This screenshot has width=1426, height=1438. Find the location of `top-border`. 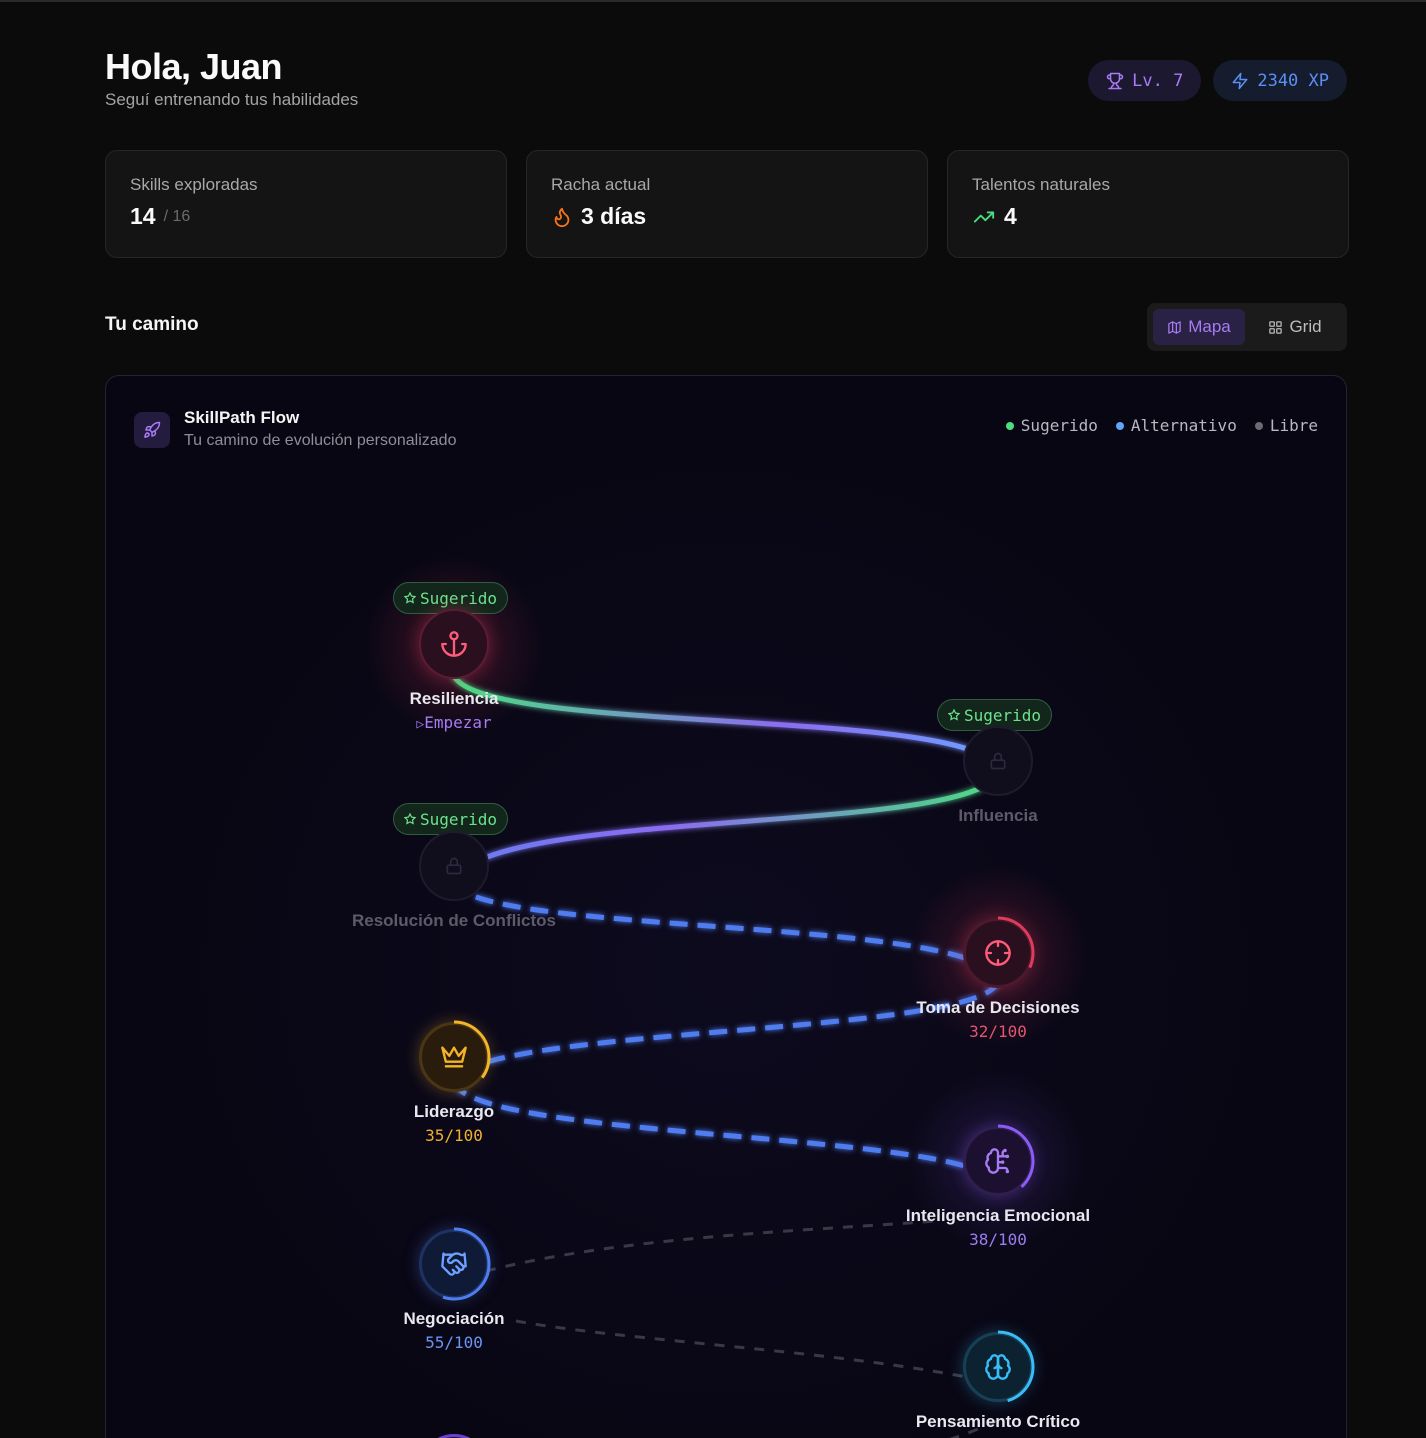

top-border is located at coordinates (713, 1).